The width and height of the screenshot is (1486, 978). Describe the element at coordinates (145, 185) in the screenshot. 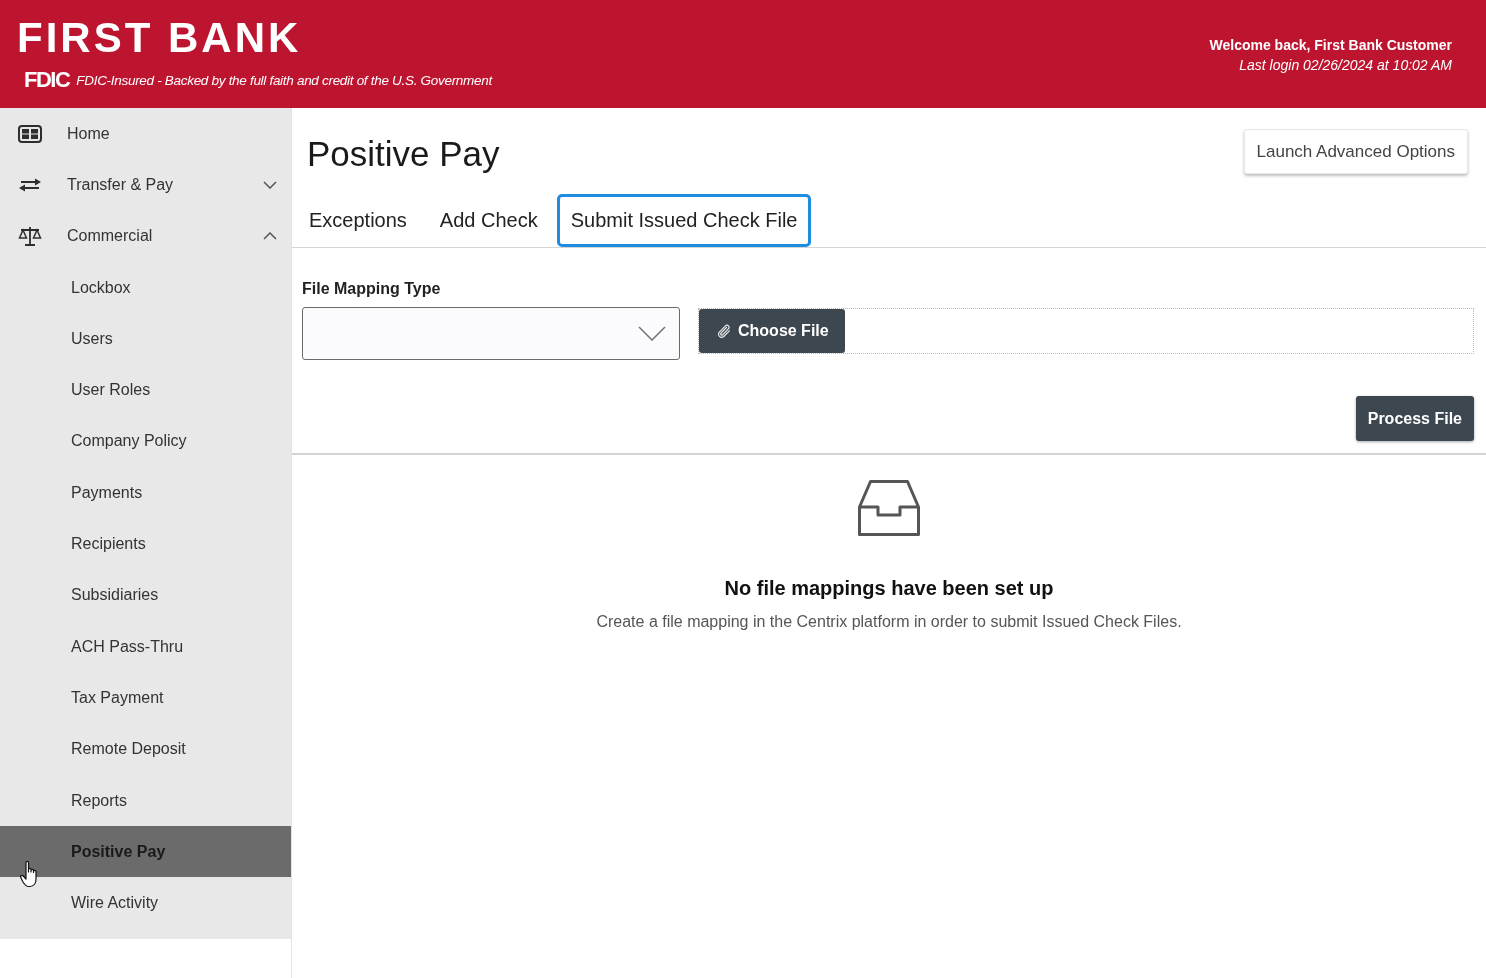

I see `nav-item: Transfer & Pay` at that location.